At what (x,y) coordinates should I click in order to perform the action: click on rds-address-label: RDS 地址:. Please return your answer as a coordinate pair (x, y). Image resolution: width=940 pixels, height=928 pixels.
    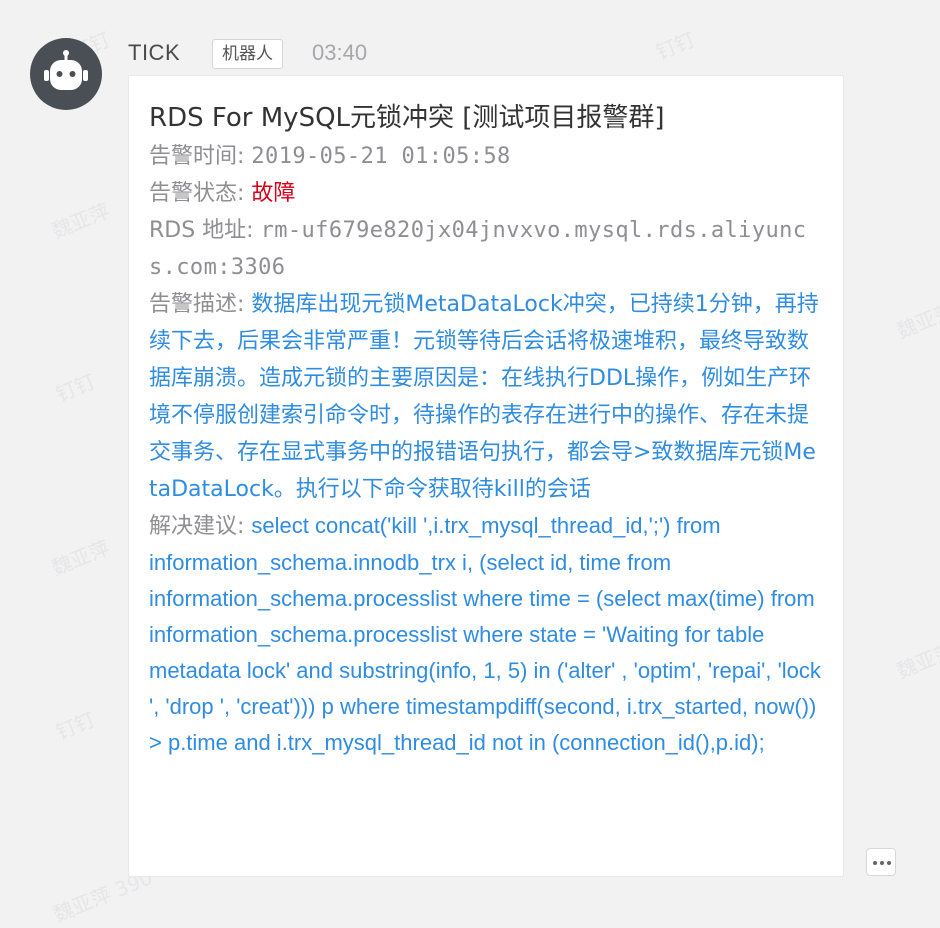
    Looking at the image, I should click on (205, 230).